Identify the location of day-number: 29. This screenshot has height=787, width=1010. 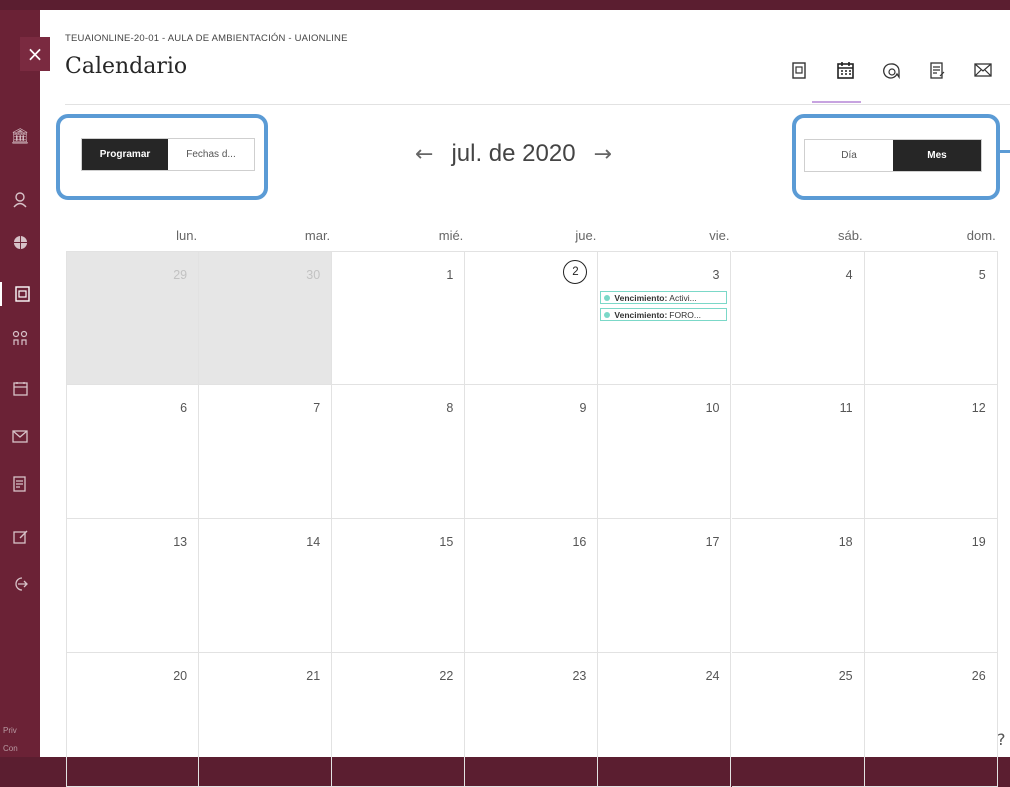
(180, 275).